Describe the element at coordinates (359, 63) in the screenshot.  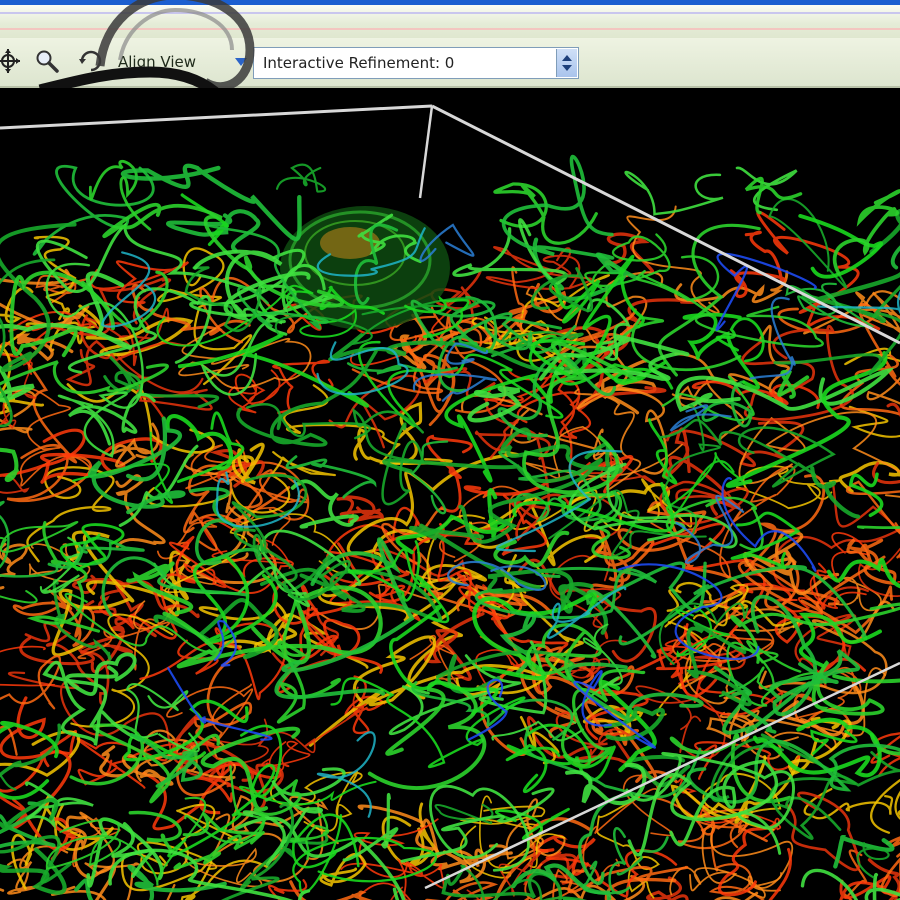
I see `interactive-refinement-value: Interactive Refinement: 0` at that location.